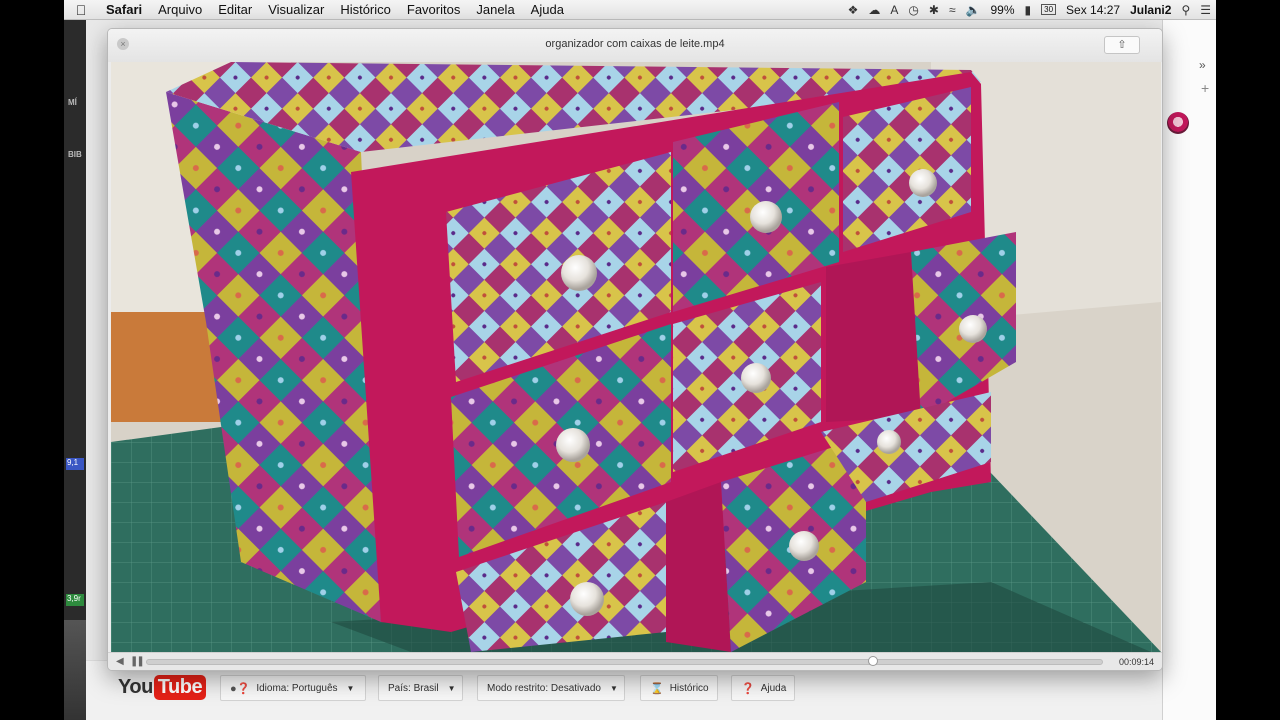 This screenshot has width=1280, height=720. I want to click on creative-cloud-icon: ☁, so click(874, 10).